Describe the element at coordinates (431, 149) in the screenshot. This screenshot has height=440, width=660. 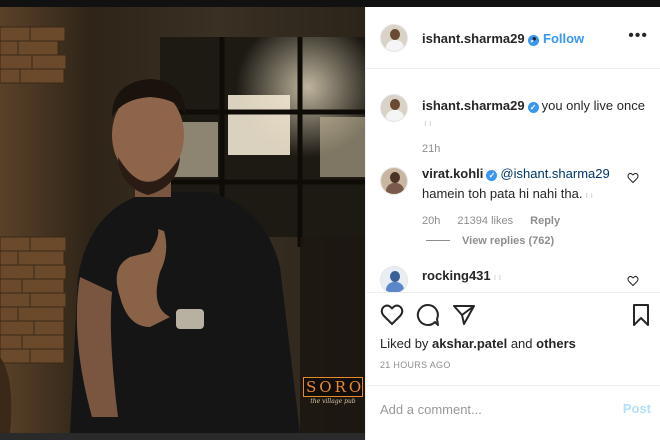
I see `caption-time: 21h` at that location.